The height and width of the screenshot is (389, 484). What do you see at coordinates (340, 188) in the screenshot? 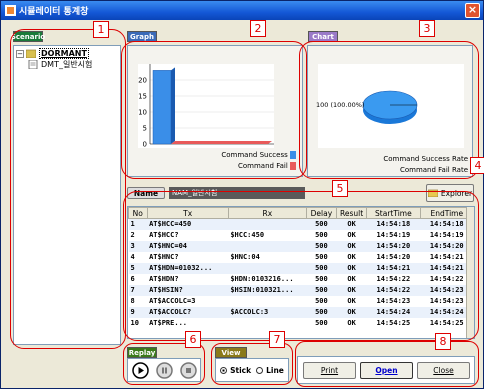
I see `callout-5: 5` at bounding box center [340, 188].